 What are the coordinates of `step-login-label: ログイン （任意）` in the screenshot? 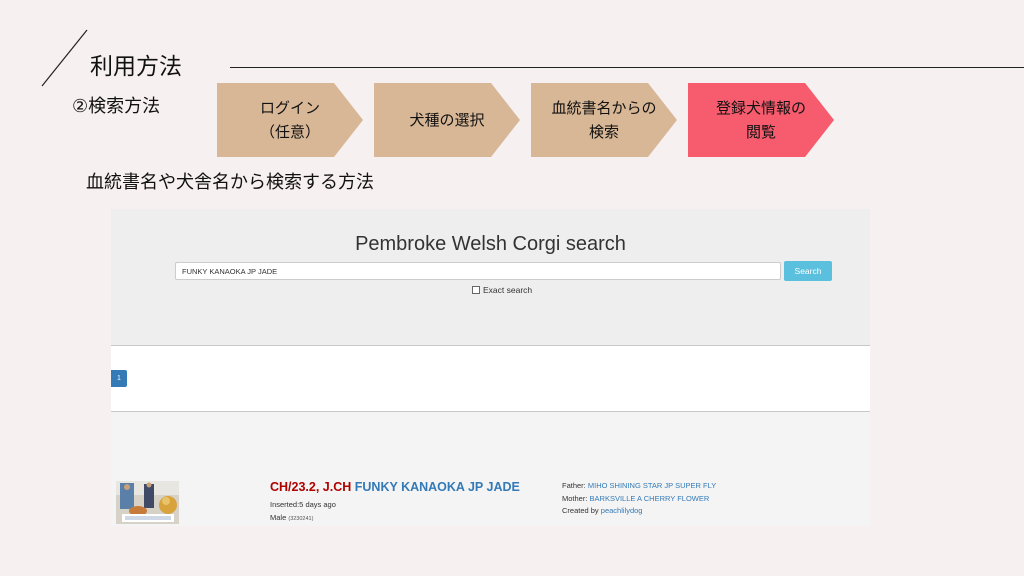 It's located at (289, 120).